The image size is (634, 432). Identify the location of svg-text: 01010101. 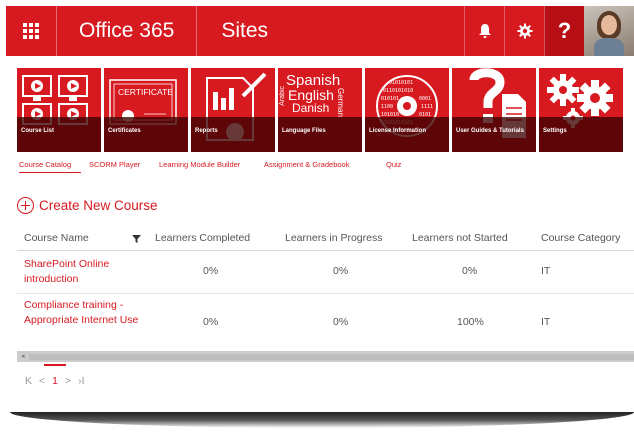
(401, 83).